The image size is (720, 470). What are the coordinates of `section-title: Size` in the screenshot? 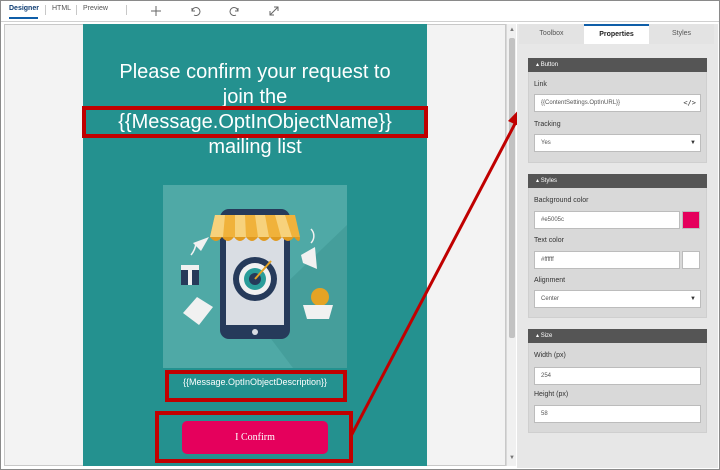 It's located at (546, 336).